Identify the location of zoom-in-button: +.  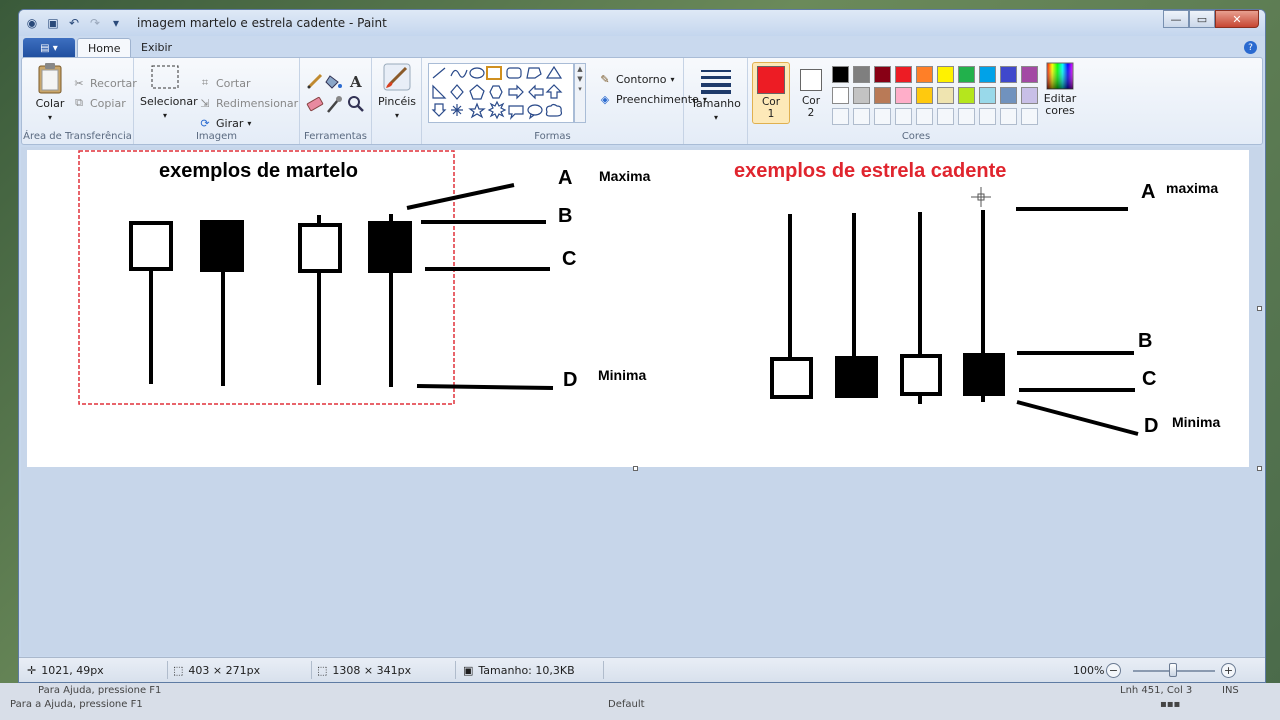
(1228, 670).